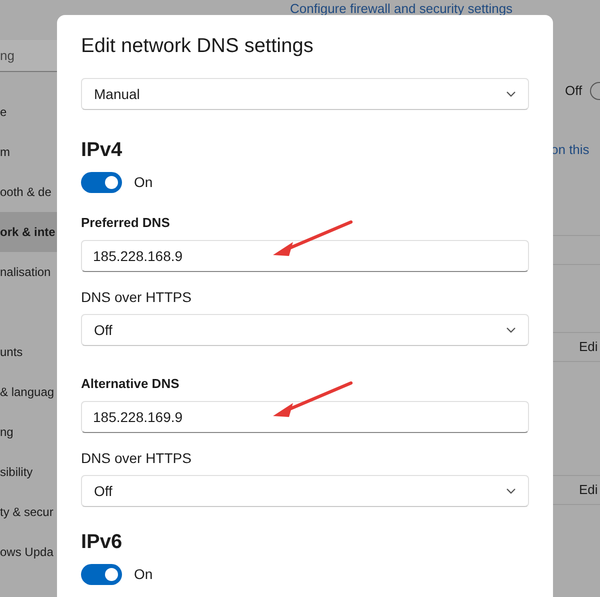  I want to click on sidebar-item: ows Upda, so click(28, 552).